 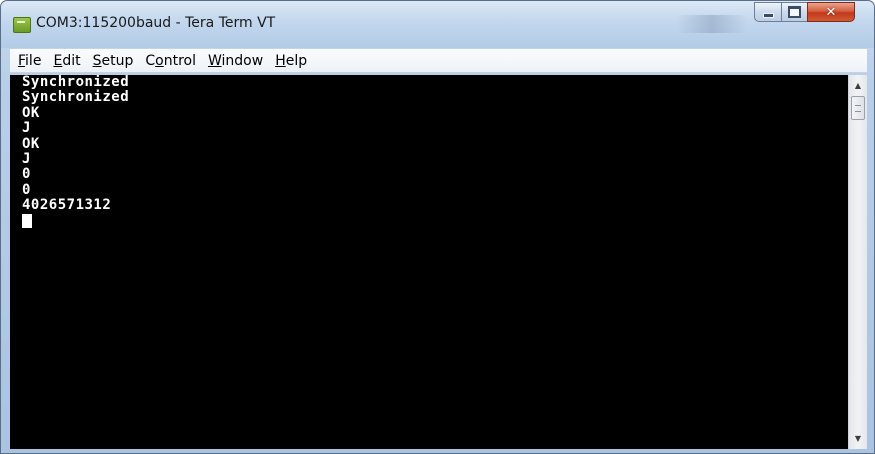 What do you see at coordinates (858, 108) in the screenshot?
I see `scrollbar-thumb` at bounding box center [858, 108].